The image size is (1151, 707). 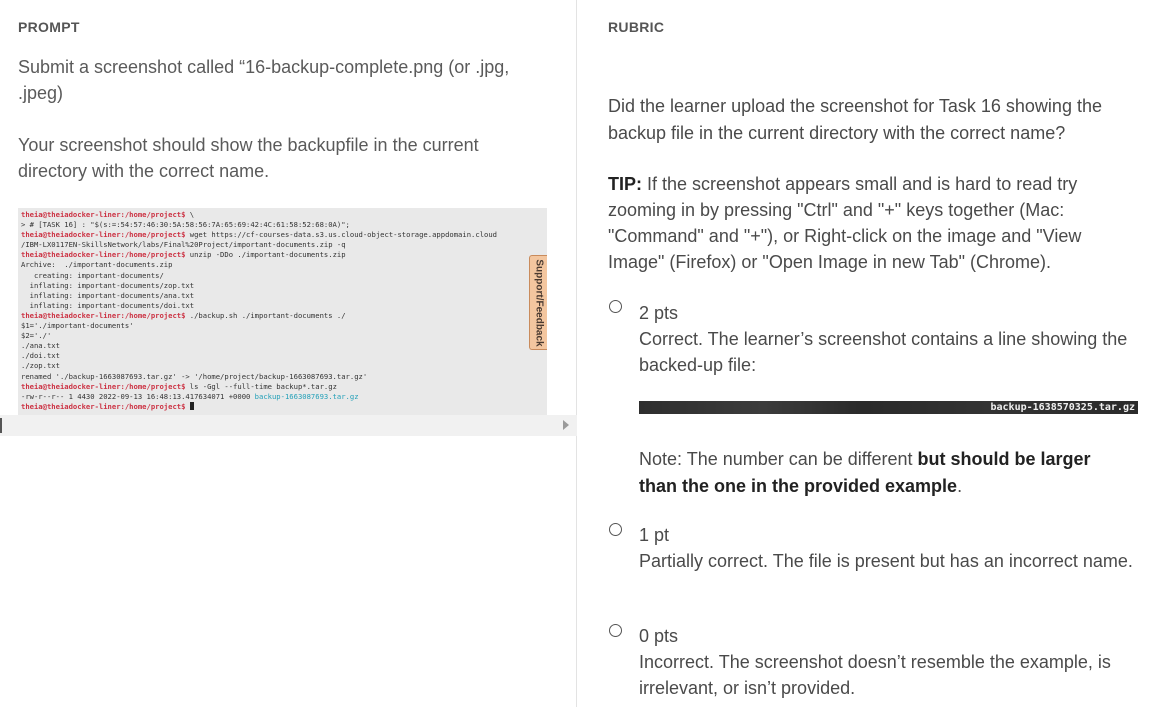 What do you see at coordinates (284, 356) in the screenshot?
I see `terminal-line: ./doi.txt` at bounding box center [284, 356].